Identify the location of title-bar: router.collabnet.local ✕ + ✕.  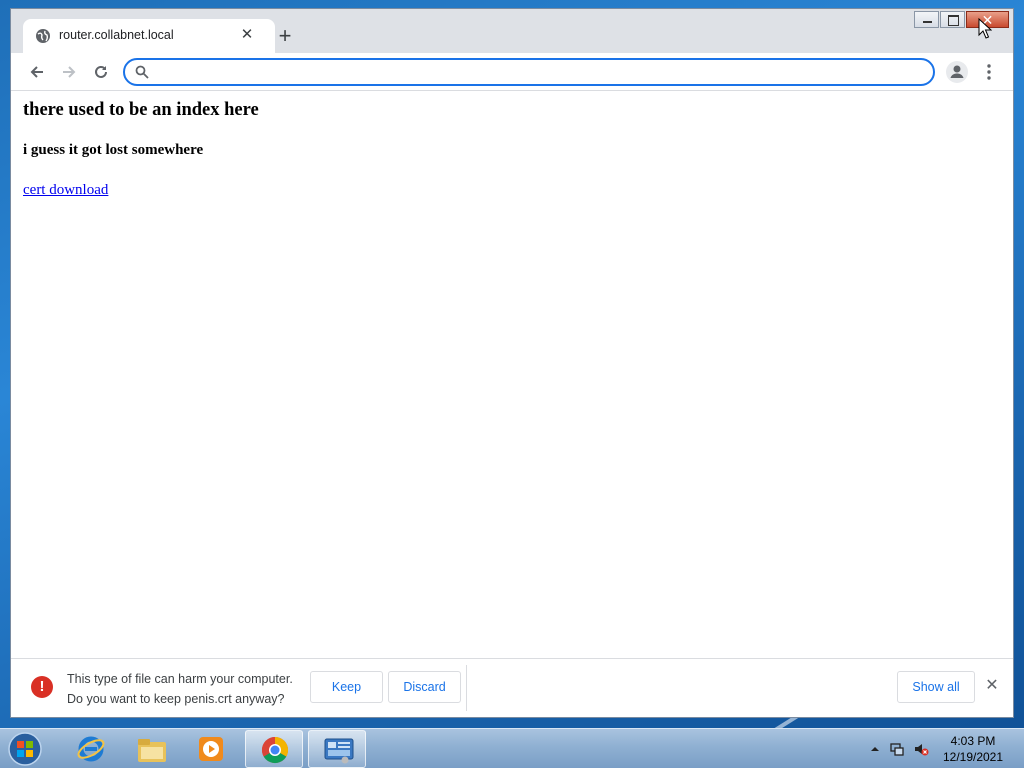
(512, 31).